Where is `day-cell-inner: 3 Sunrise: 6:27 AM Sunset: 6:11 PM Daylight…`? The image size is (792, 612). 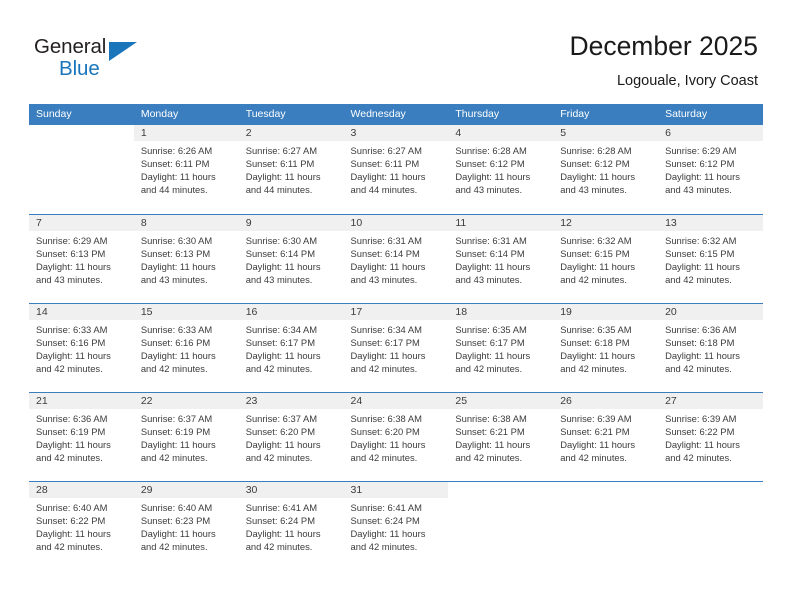 day-cell-inner: 3 Sunrise: 6:27 AM Sunset: 6:11 PM Daylight… is located at coordinates (396, 169).